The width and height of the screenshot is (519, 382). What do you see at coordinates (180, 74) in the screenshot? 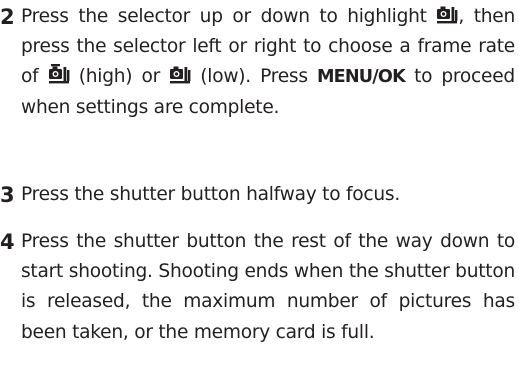
I see `continuous-low-icon` at bounding box center [180, 74].